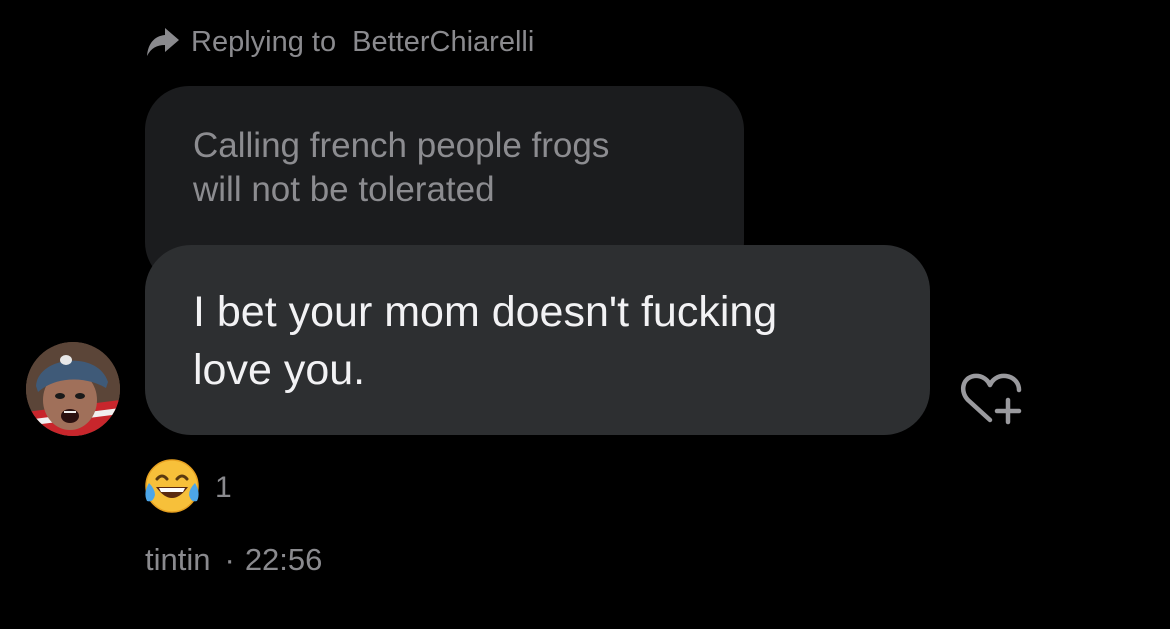 Image resolution: width=1170 pixels, height=629 pixels. I want to click on heart-plus-icon, so click(991, 401).